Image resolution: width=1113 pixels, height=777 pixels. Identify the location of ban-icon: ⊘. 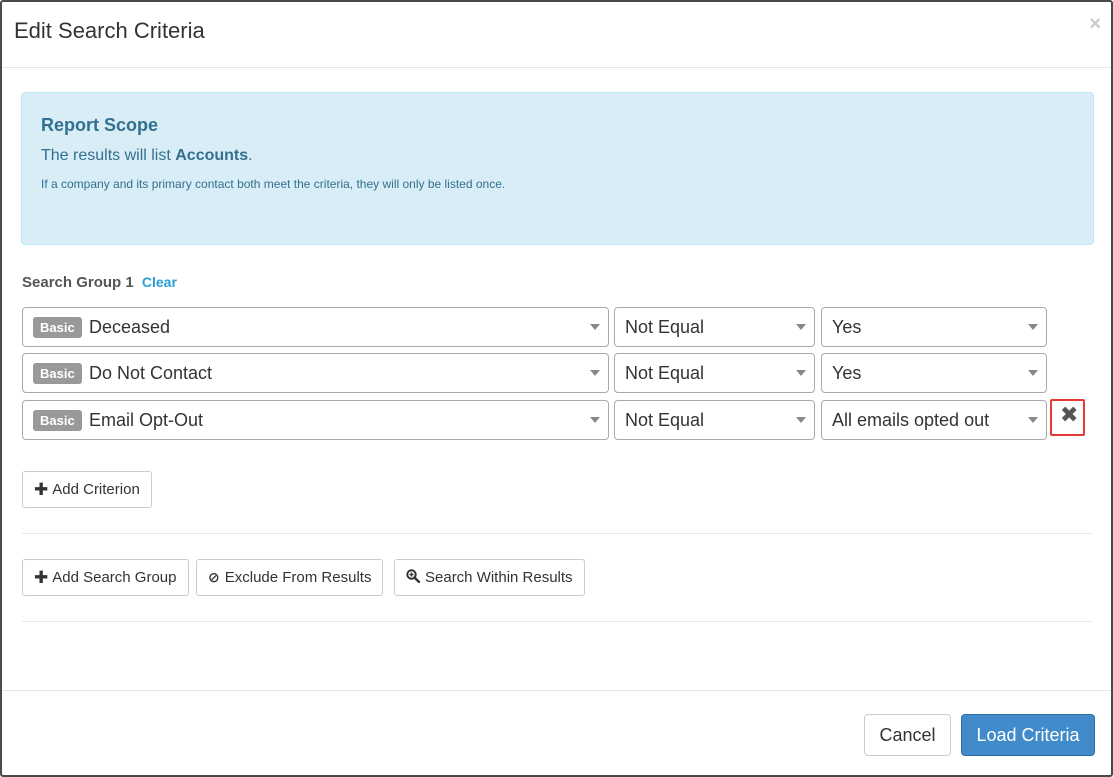
(214, 577).